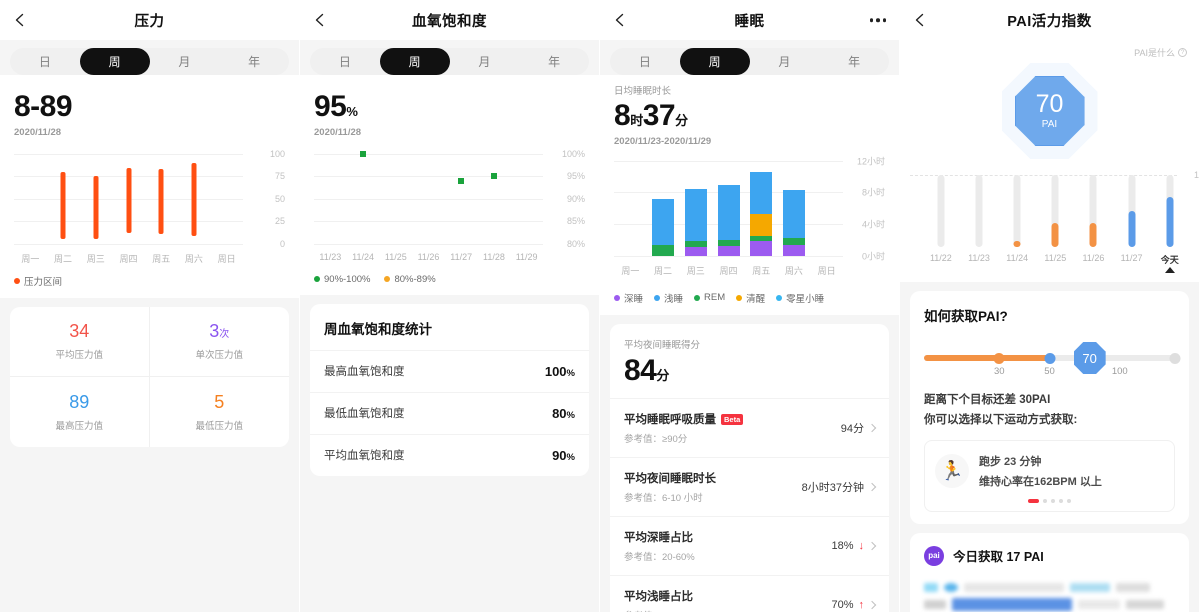 This screenshot has height=612, width=1200. I want to click on metric-right: 18% ↓, so click(854, 546).